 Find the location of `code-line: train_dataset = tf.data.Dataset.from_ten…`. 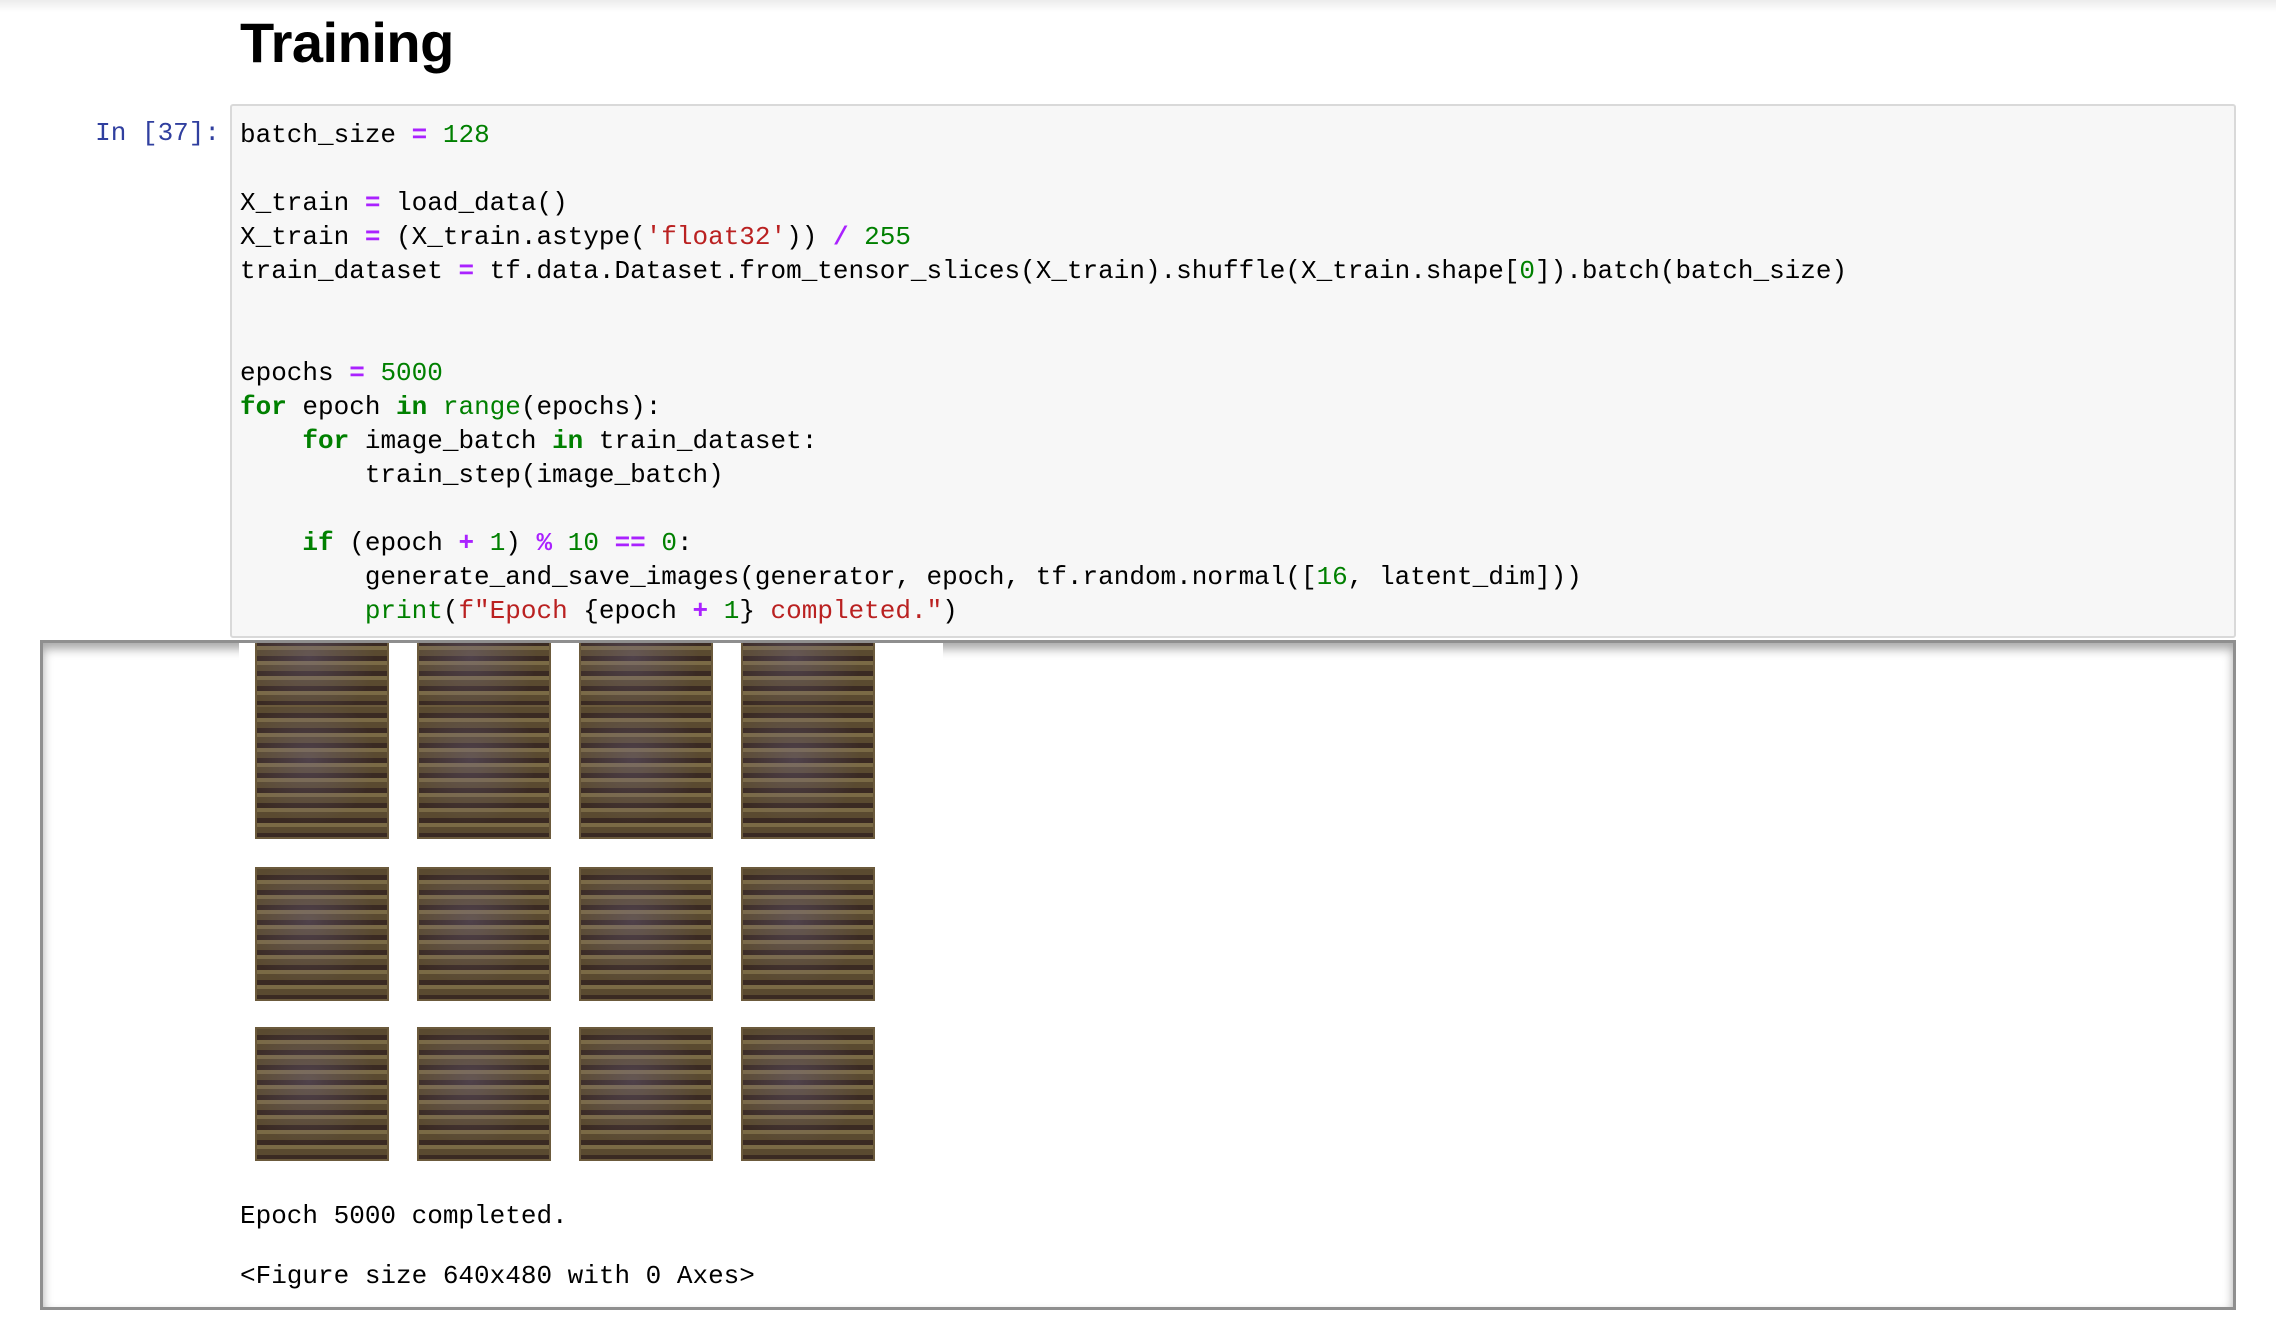

code-line: train_dataset = tf.data.Dataset.from_ten… is located at coordinates (1044, 271).